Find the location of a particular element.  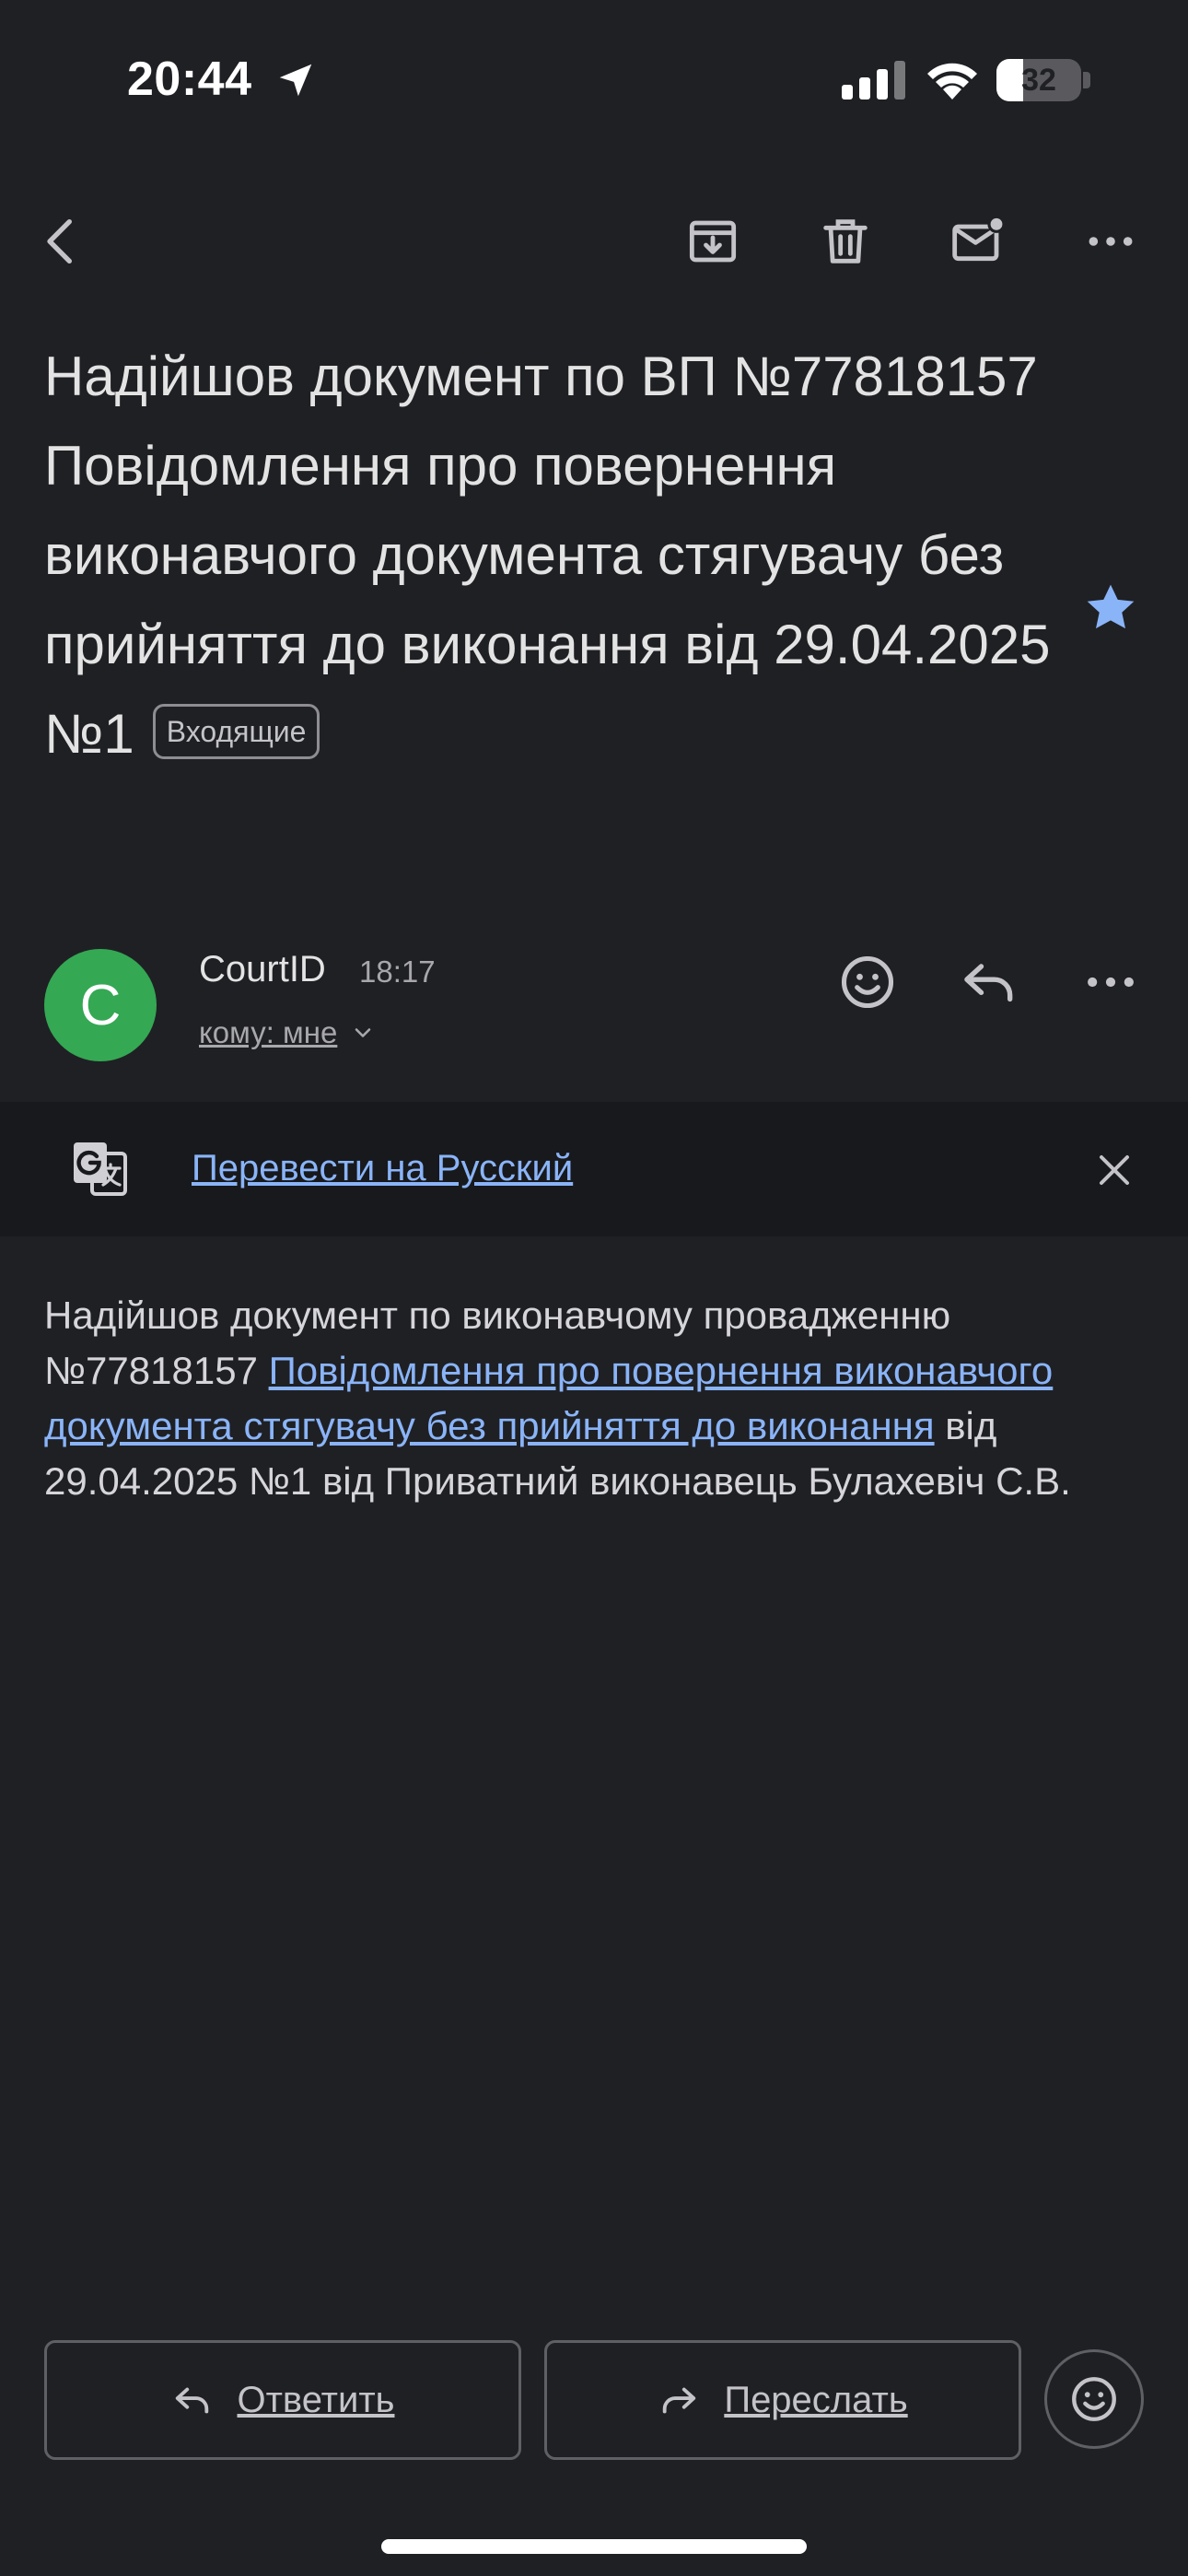

home-indicator is located at coordinates (594, 2546).